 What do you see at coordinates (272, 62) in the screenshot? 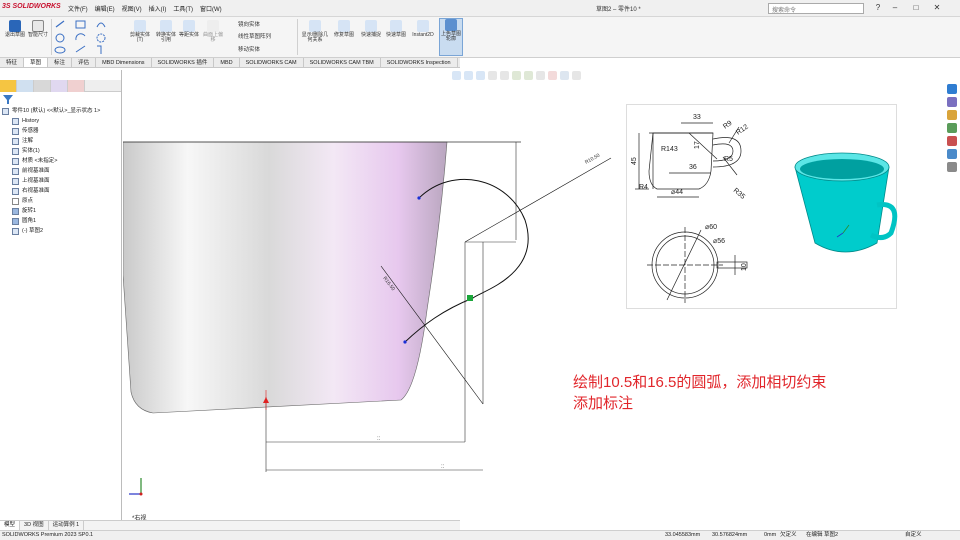
I see `tab-cam: SOLIDWORKS CAM` at bounding box center [272, 62].